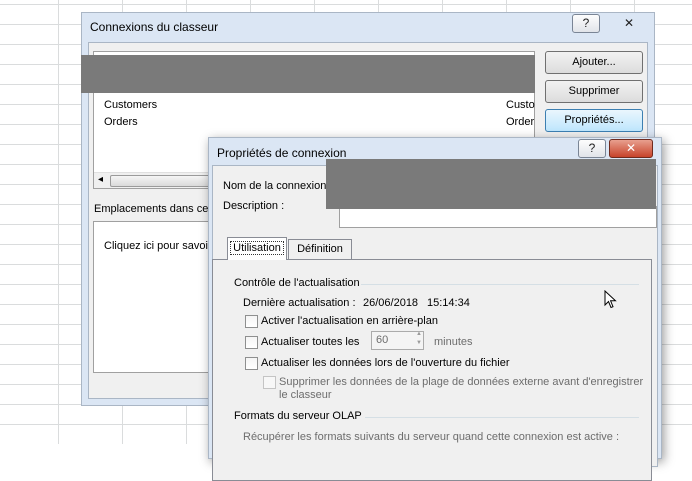 Image resolution: width=692 pixels, height=481 pixels. I want to click on redacted-connection-name, so click(491, 184).